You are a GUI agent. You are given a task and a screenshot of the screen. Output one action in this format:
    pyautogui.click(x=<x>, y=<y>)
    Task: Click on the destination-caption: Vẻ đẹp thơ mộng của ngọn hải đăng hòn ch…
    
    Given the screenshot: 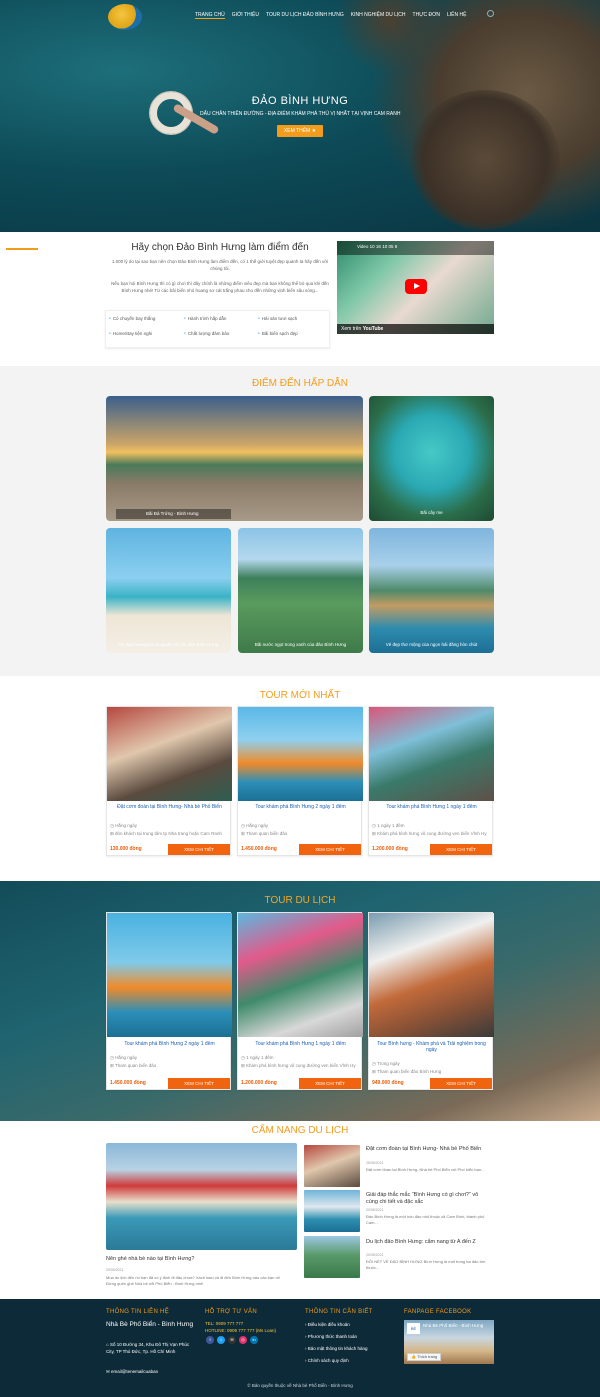 What is the action you would take?
    pyautogui.click(x=431, y=644)
    